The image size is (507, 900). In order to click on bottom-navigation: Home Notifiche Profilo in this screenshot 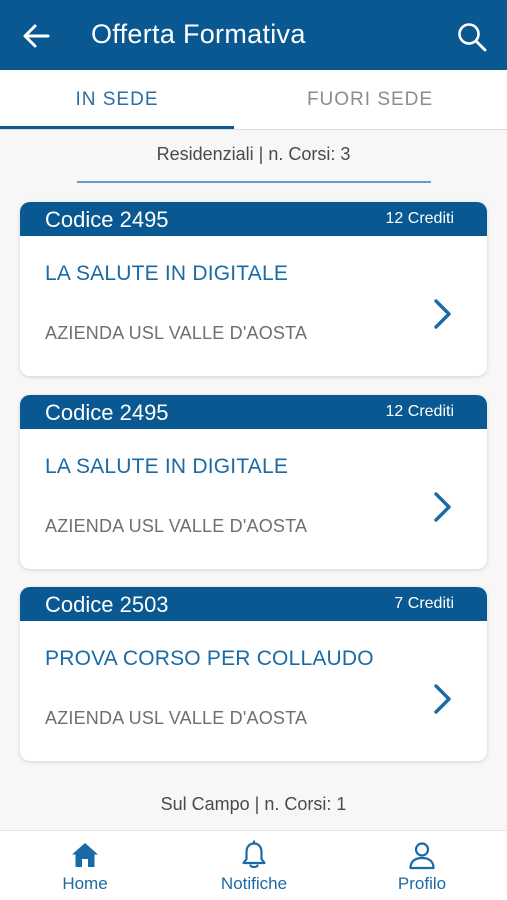, I will do `click(253, 865)`.